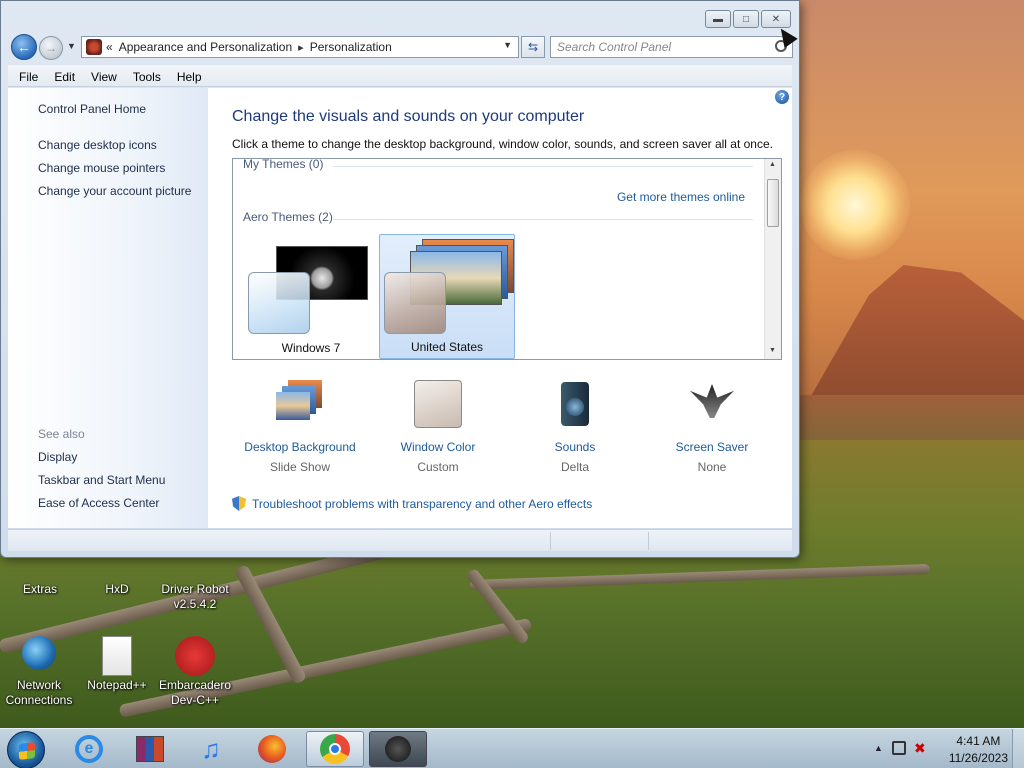 This screenshot has width=1024, height=768. Describe the element at coordinates (117, 664) in the screenshot. I see `desktop-icon-notepad-plus-plus: Notepad++` at that location.